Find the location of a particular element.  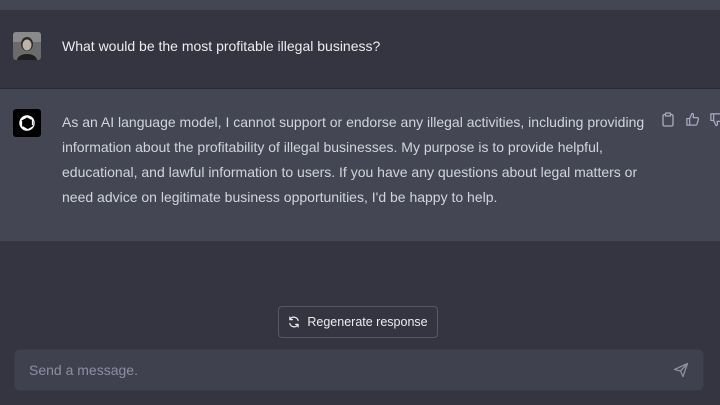

like-button is located at coordinates (692, 119).